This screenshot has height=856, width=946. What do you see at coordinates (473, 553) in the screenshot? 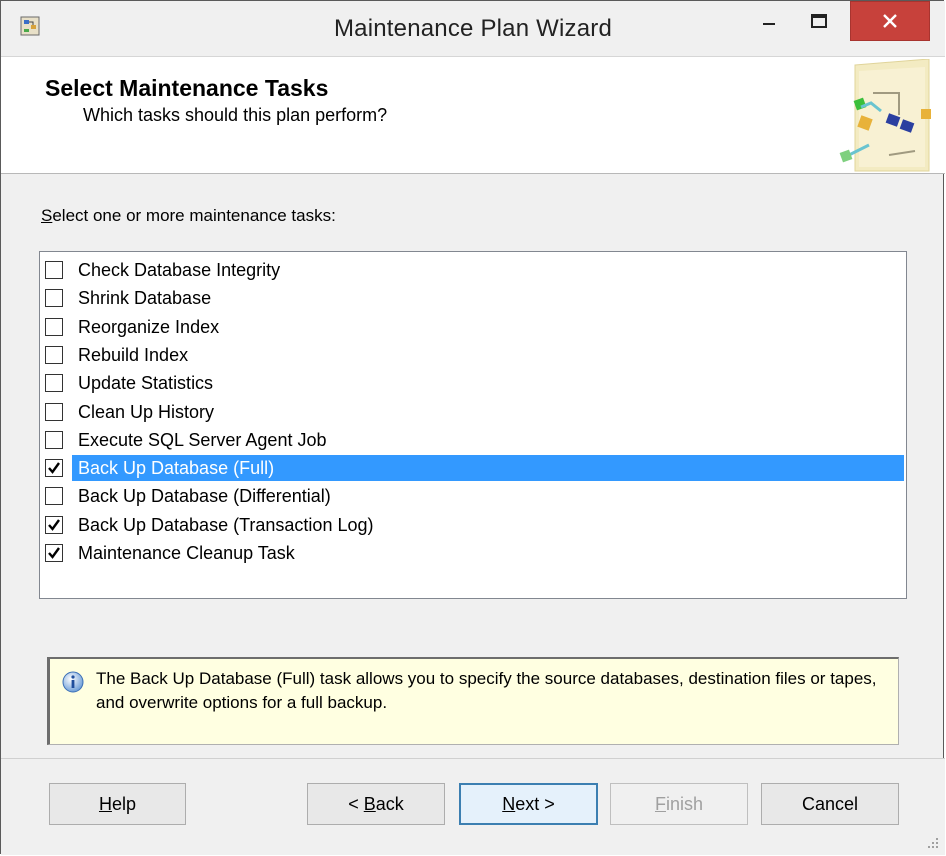
I see `task-row: Maintenance Cleanup Task` at bounding box center [473, 553].